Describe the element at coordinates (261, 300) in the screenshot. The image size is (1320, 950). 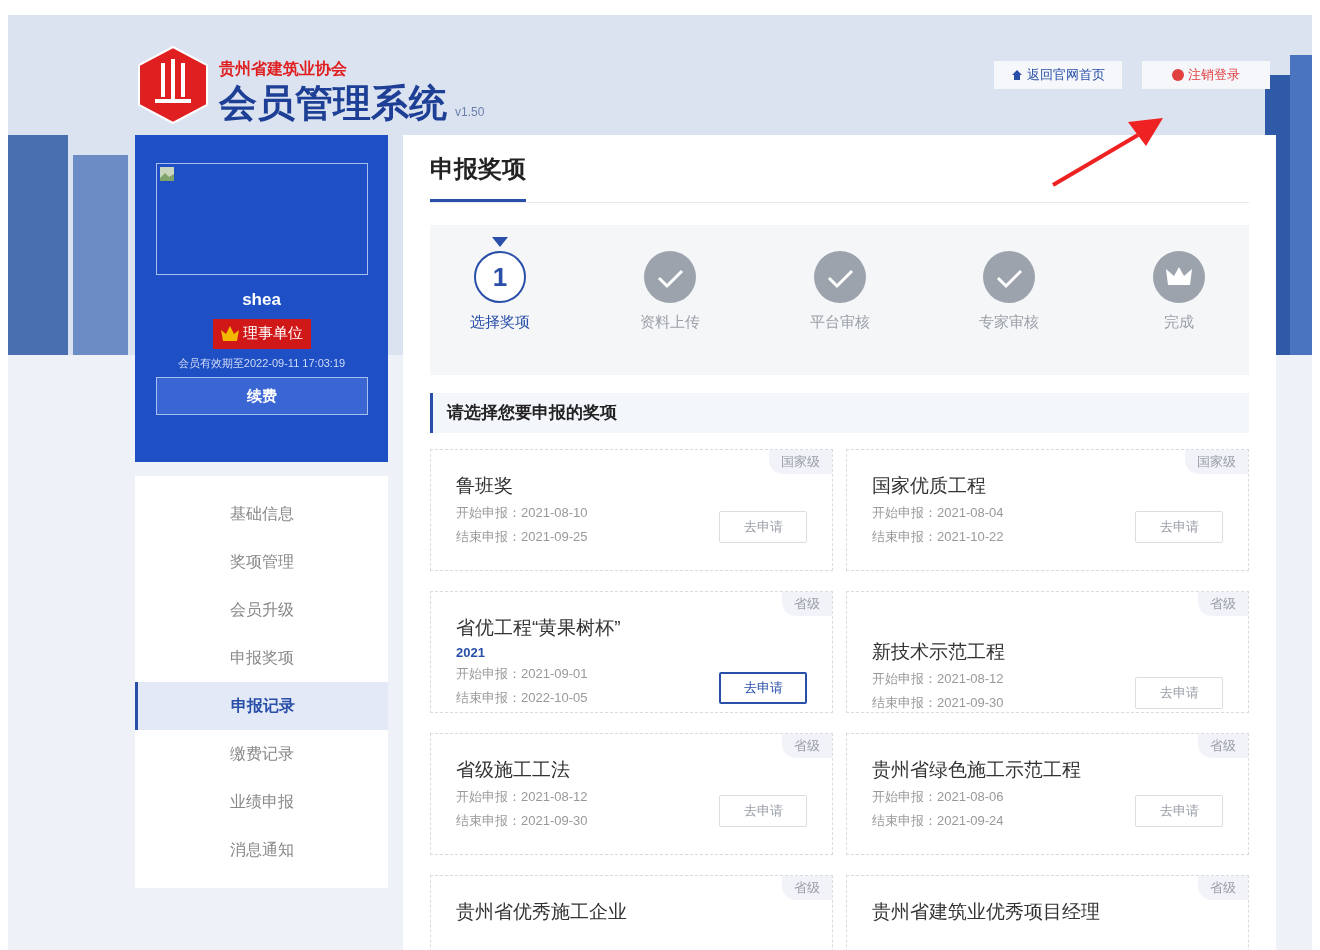
I see `username: shea` at that location.